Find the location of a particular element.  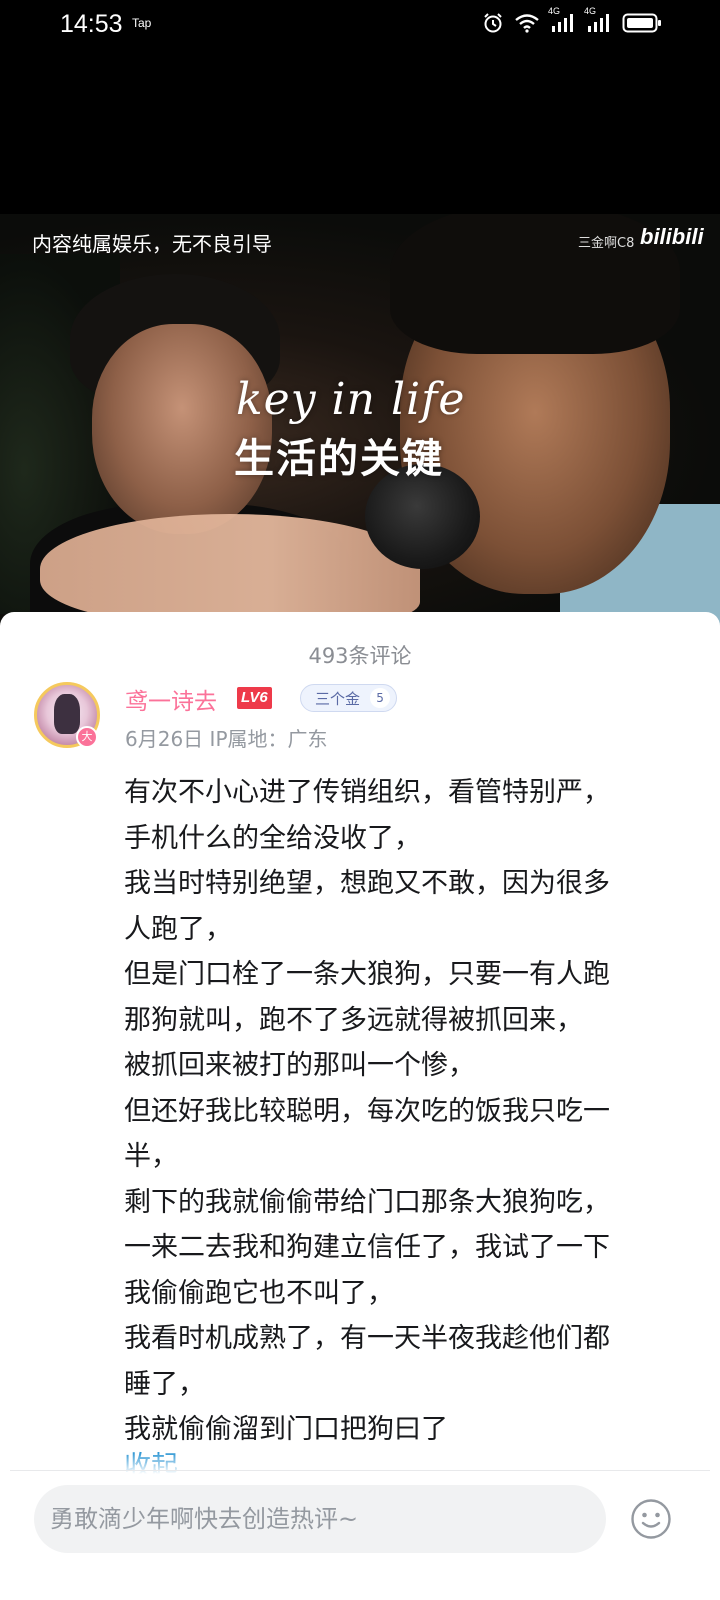

status-time: 14:53 is located at coordinates (91, 24).